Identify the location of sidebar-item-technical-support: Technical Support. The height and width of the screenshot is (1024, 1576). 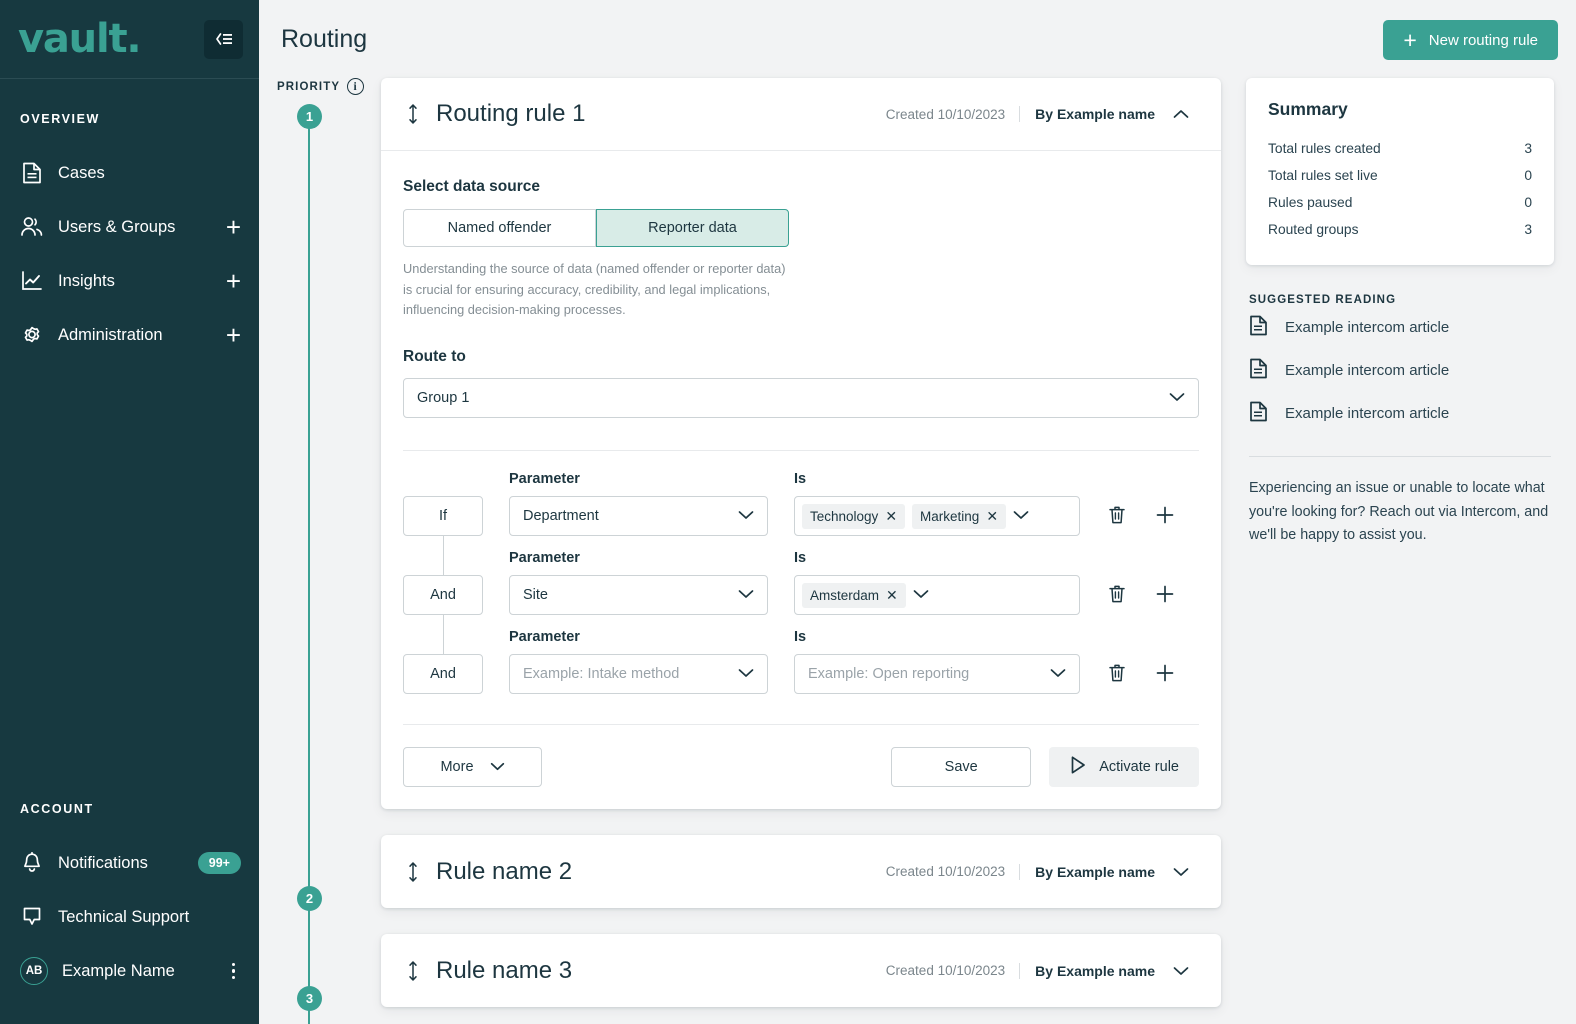
(129, 917).